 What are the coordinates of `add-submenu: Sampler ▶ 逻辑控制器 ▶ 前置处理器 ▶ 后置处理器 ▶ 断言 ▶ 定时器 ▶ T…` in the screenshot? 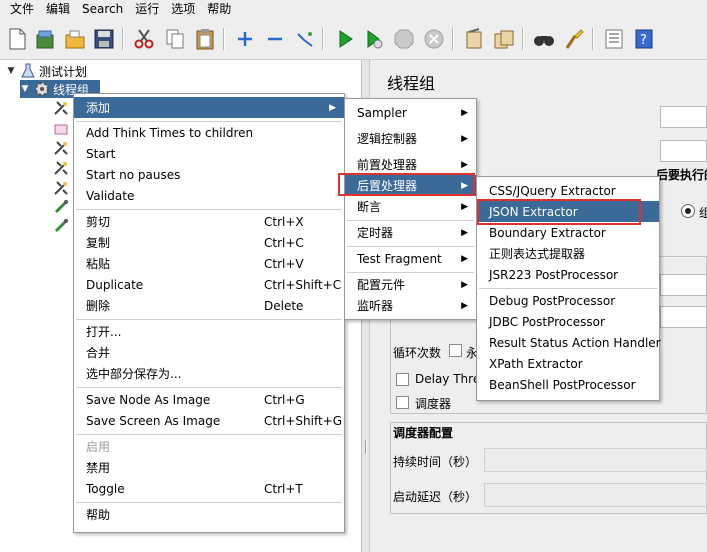 It's located at (410, 209).